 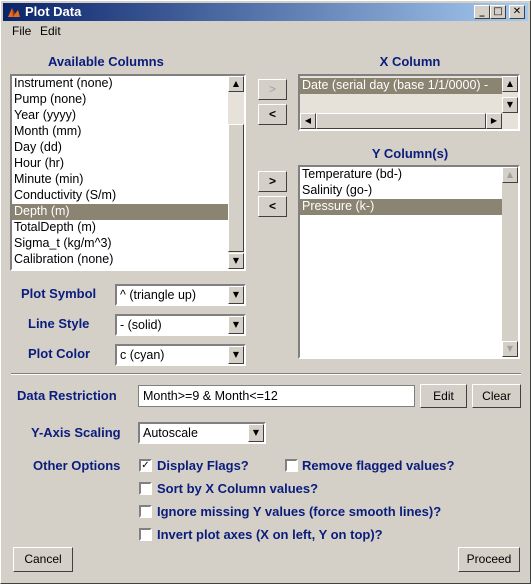 What do you see at coordinates (59, 353) in the screenshot?
I see `plot-color-label: Plot Color` at bounding box center [59, 353].